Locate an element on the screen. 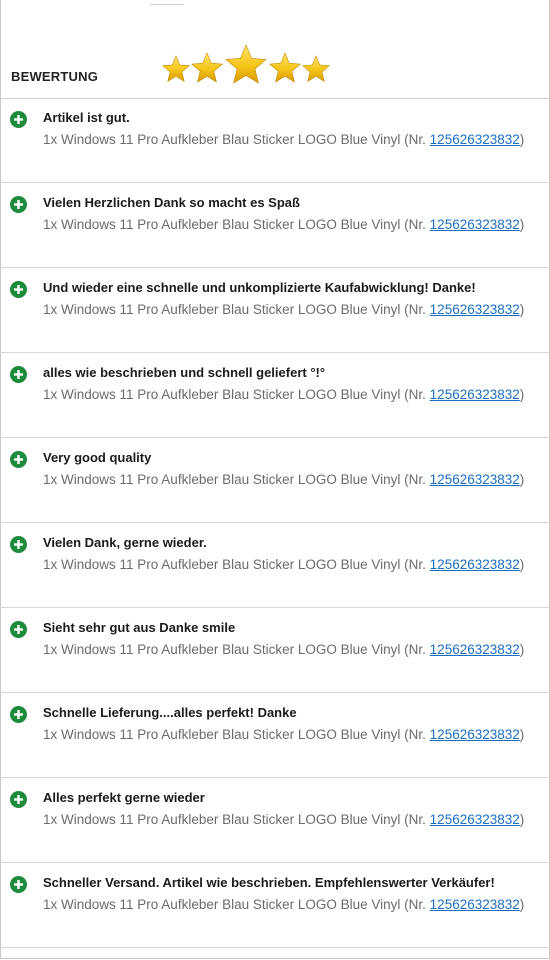 This screenshot has width=550, height=960. feedback-comment: Vielen Herzlichen Dank so macht es Spaß is located at coordinates (171, 202).